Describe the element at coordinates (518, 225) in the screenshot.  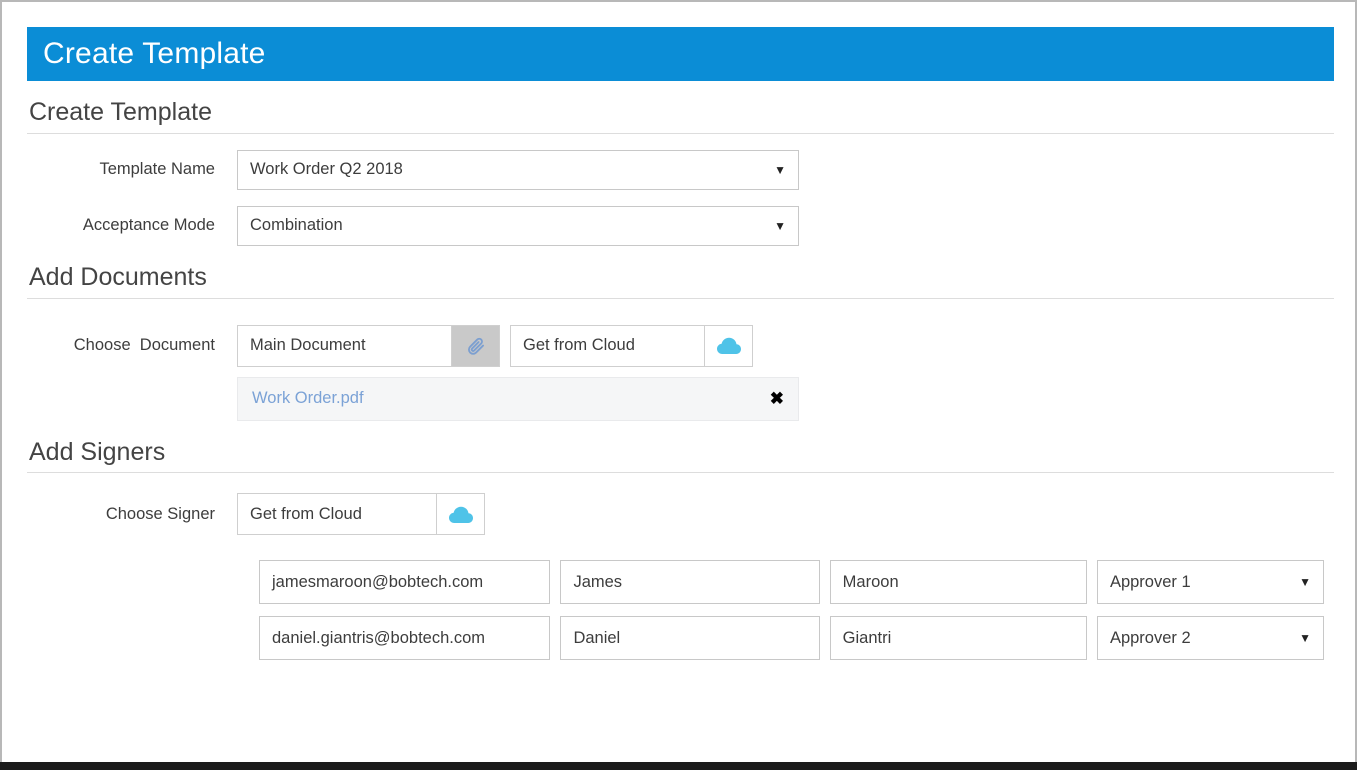
I see `acceptance-mode-select: Combination ▼` at that location.